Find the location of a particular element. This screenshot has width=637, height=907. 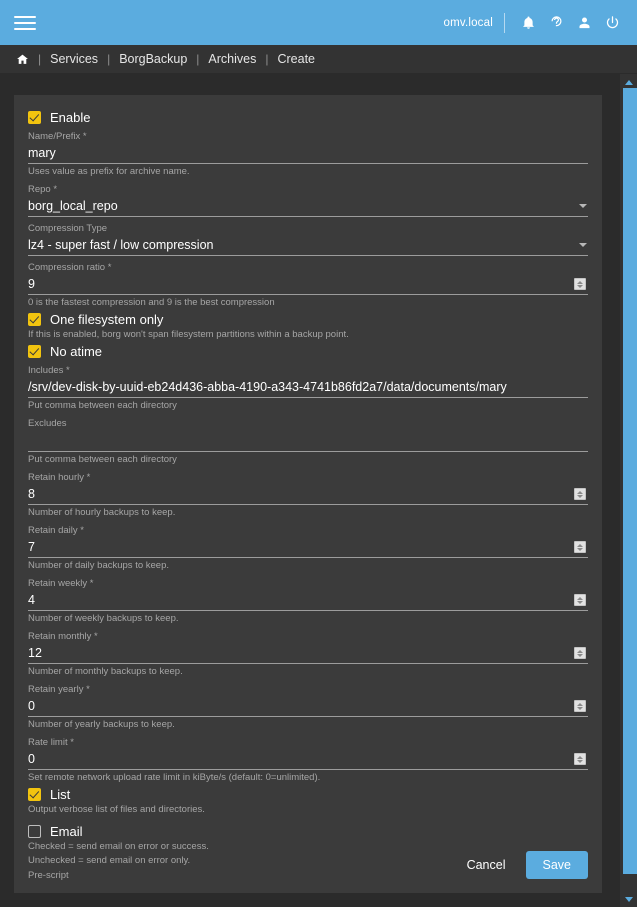

excludes-input is located at coordinates (308, 441).